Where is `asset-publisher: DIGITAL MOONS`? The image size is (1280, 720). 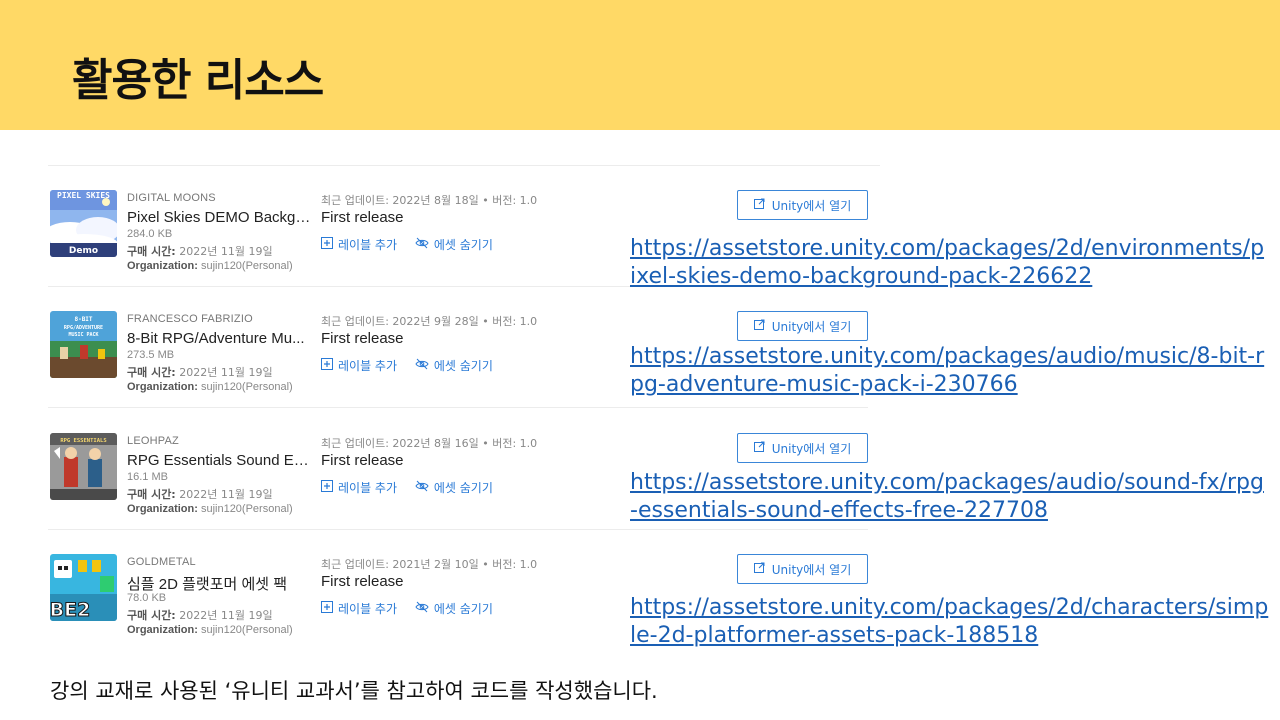 asset-publisher: DIGITAL MOONS is located at coordinates (171, 198).